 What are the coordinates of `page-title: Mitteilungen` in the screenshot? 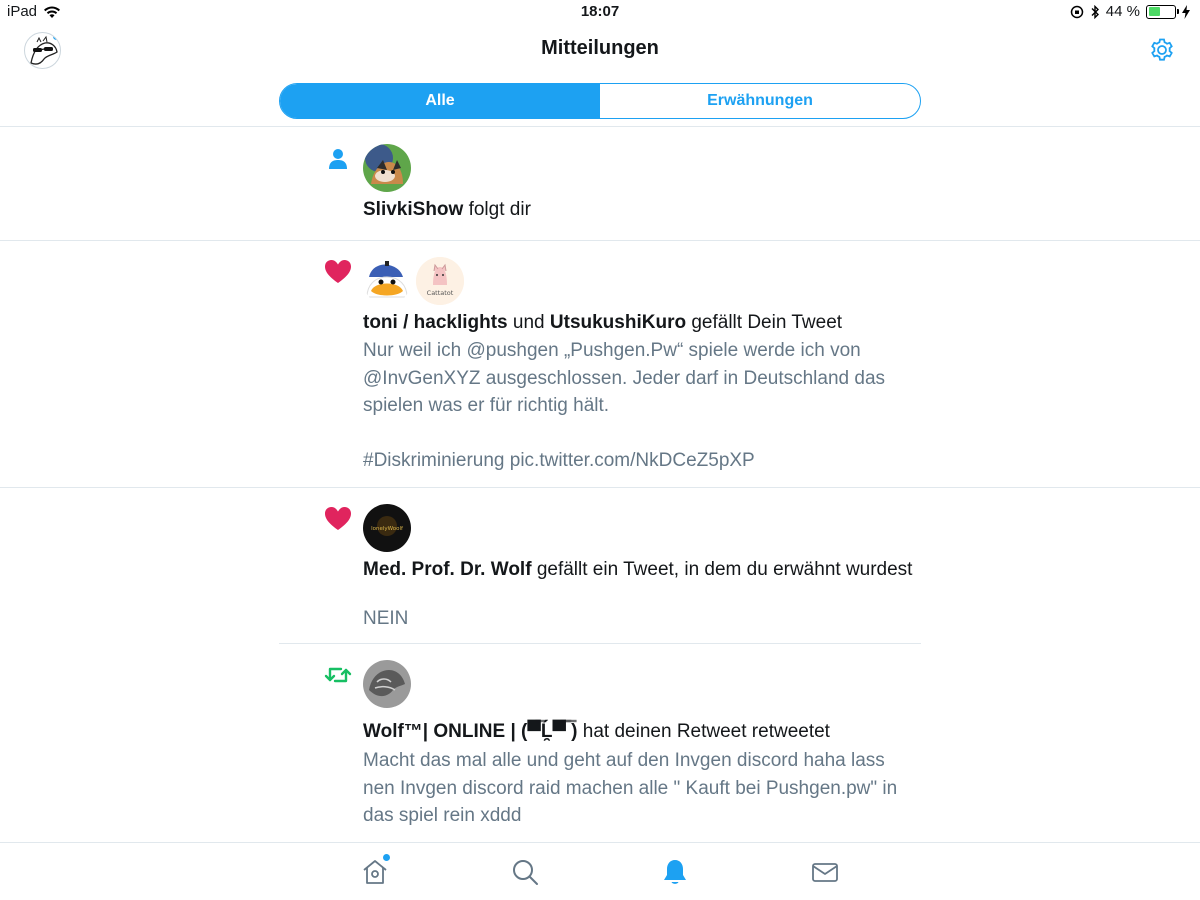 It's located at (600, 48).